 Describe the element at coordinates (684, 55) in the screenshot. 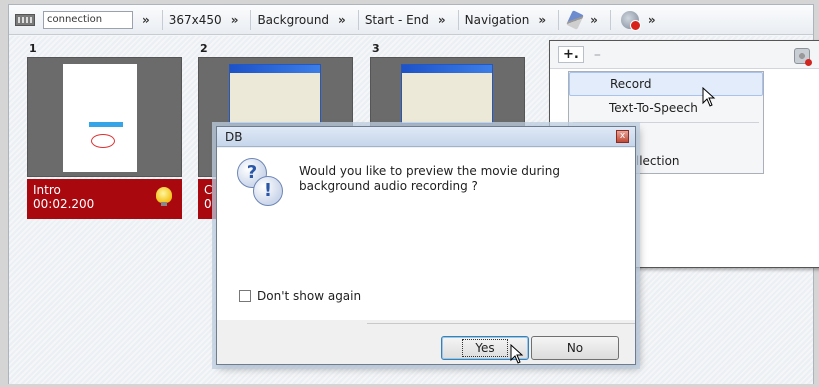

I see `panel-toolbar: +. –` at that location.